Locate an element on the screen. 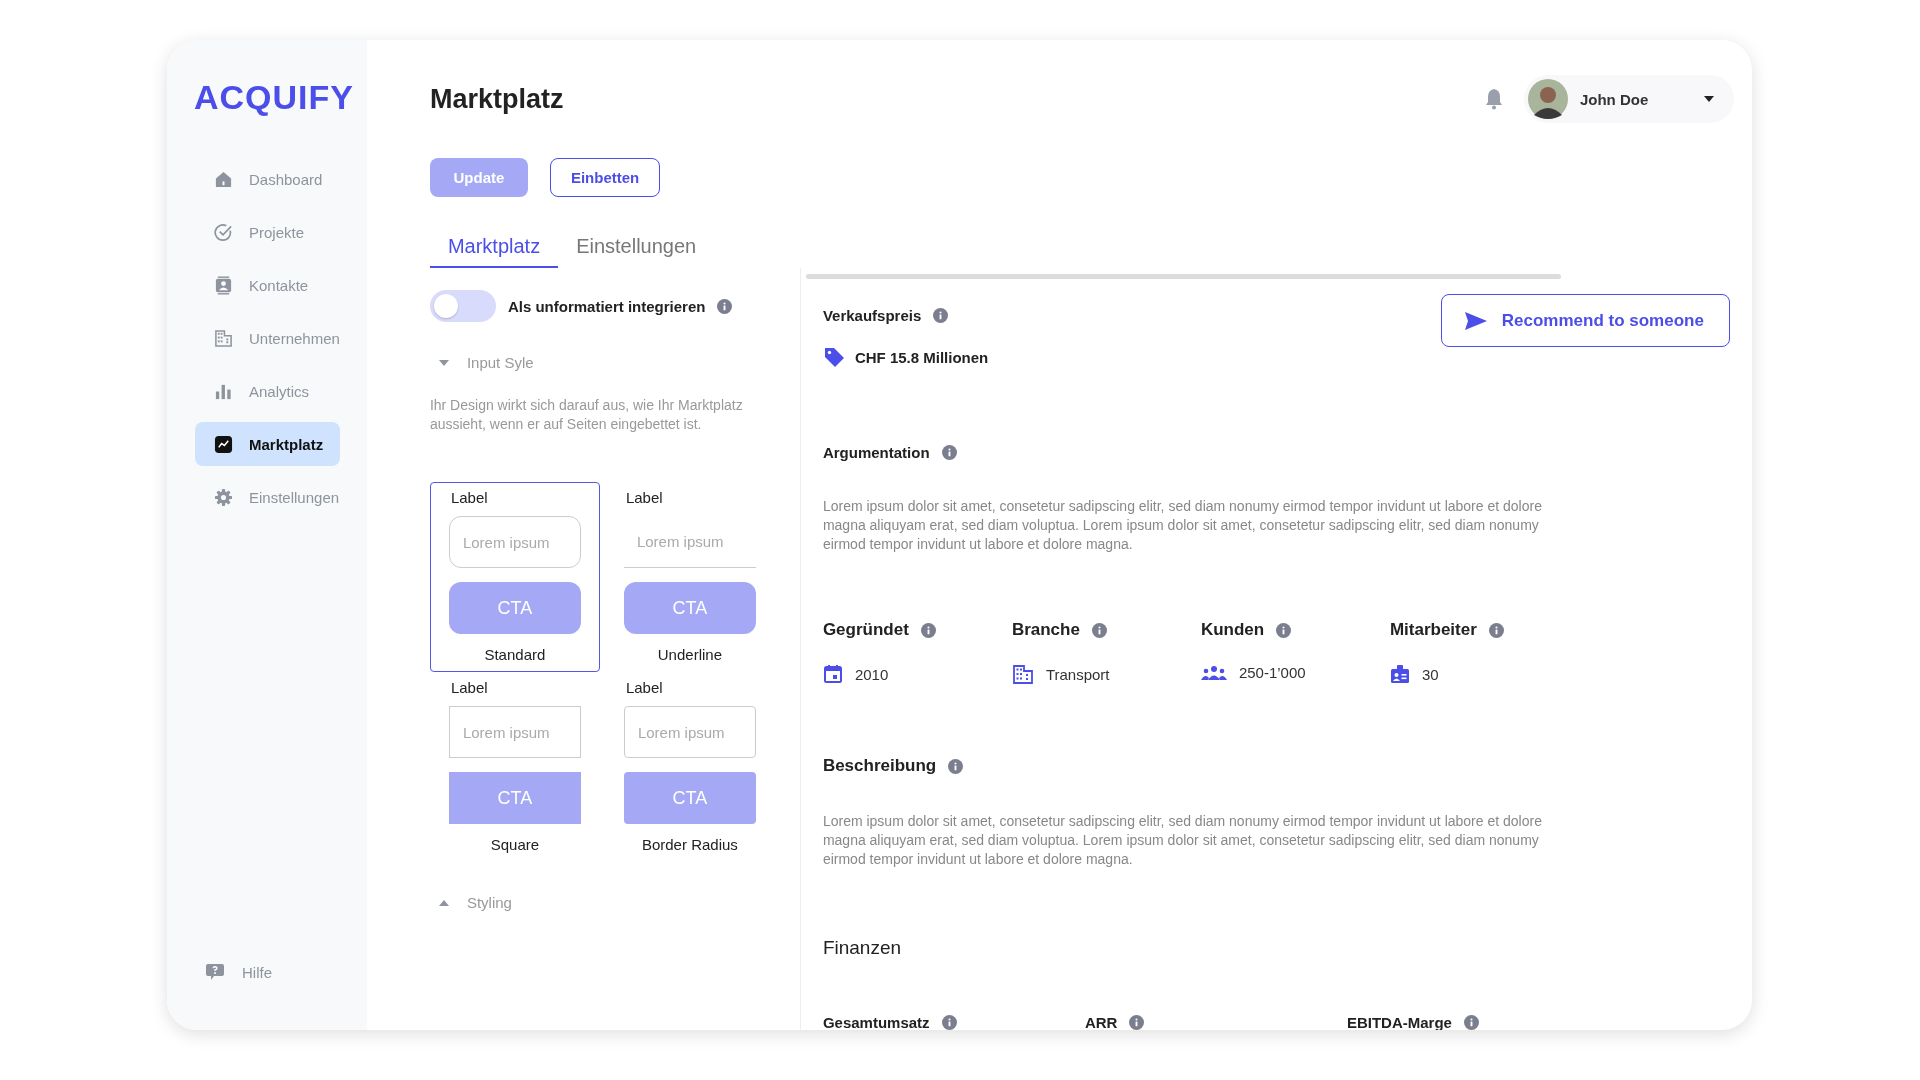  field-label: Verkaufspreis is located at coordinates (872, 315).